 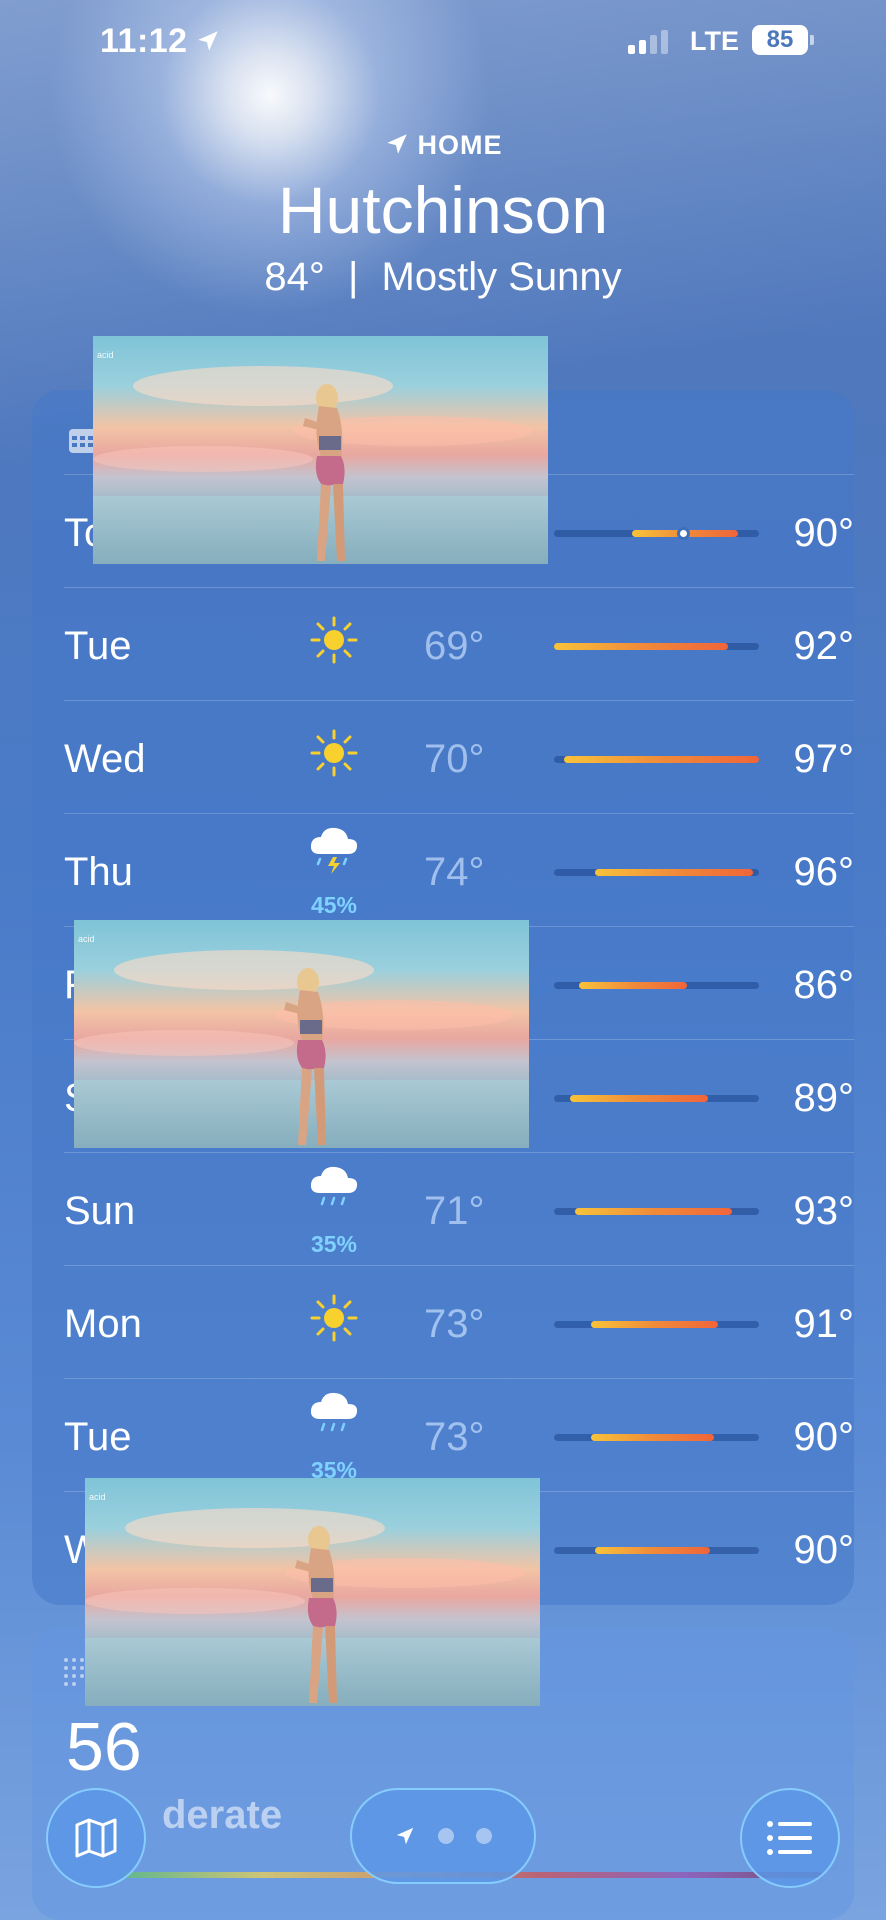 What do you see at coordinates (103, 1324) in the screenshot?
I see `forecast-day: Mon` at bounding box center [103, 1324].